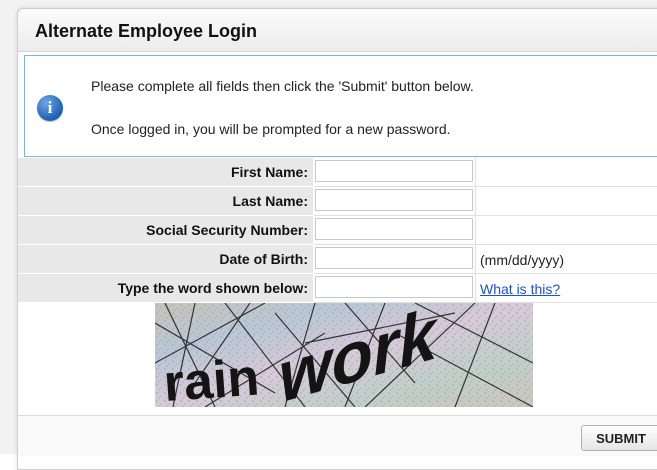 This screenshot has width=657, height=470. What do you see at coordinates (520, 289) in the screenshot?
I see `what-is-this-link: What is this?` at bounding box center [520, 289].